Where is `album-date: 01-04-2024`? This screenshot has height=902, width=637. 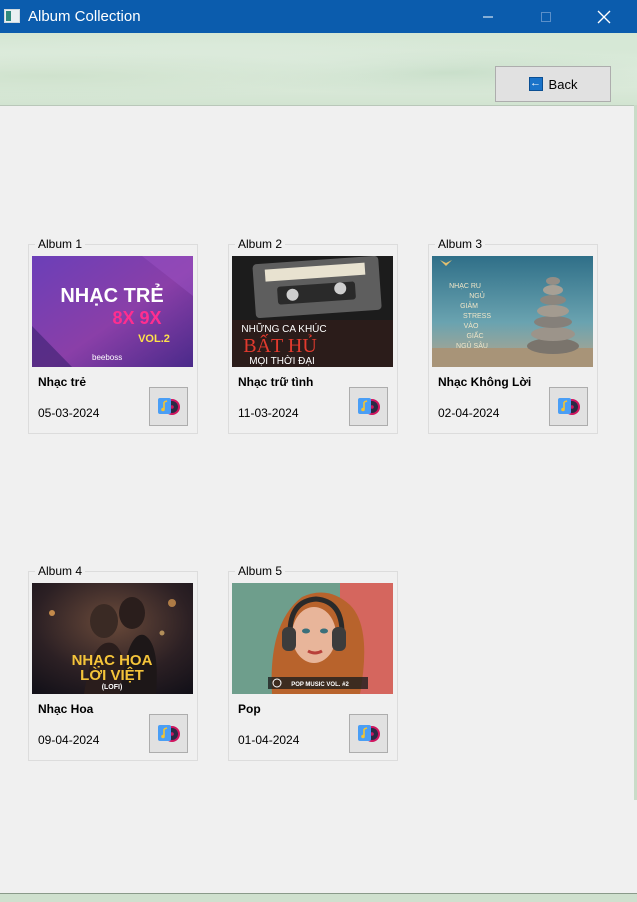
album-date: 01-04-2024 is located at coordinates (269, 740).